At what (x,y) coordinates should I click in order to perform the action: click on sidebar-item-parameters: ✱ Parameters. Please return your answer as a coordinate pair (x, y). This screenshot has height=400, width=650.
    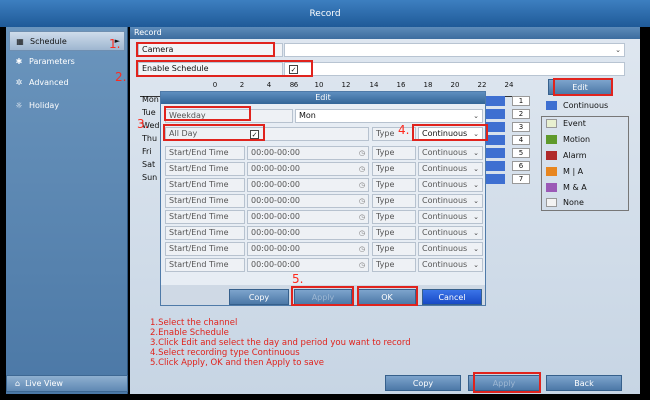
    Looking at the image, I should click on (67, 61).